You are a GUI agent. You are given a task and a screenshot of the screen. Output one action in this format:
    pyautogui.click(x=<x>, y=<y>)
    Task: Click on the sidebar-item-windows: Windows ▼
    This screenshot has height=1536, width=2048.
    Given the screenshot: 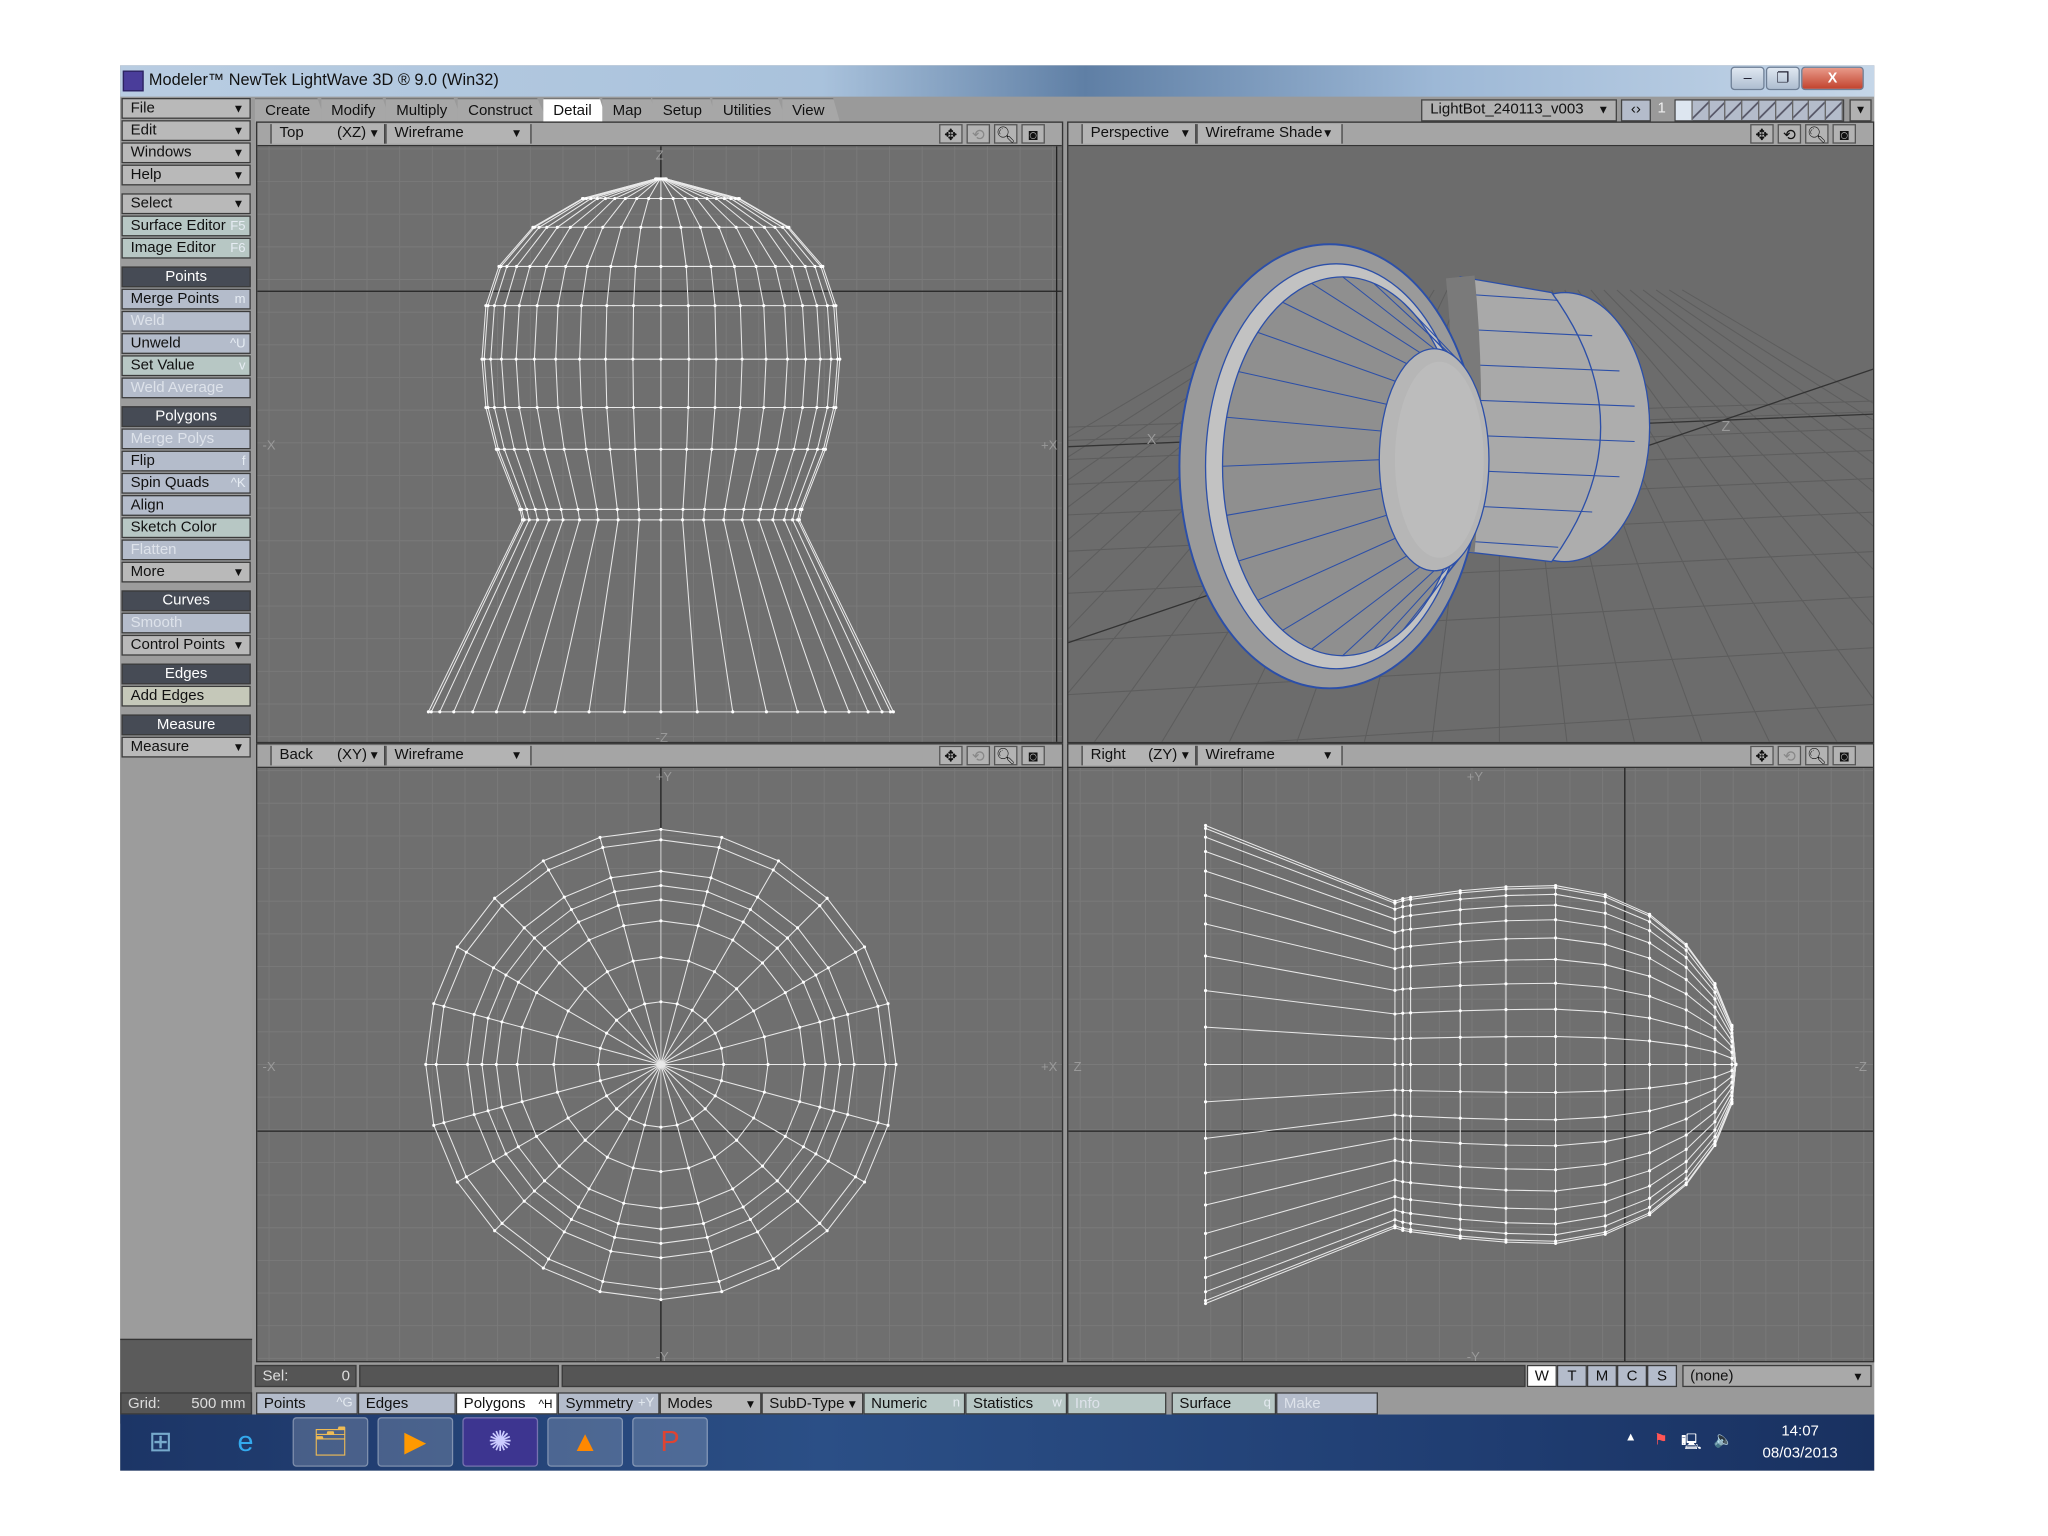 What is the action you would take?
    pyautogui.click(x=186, y=153)
    